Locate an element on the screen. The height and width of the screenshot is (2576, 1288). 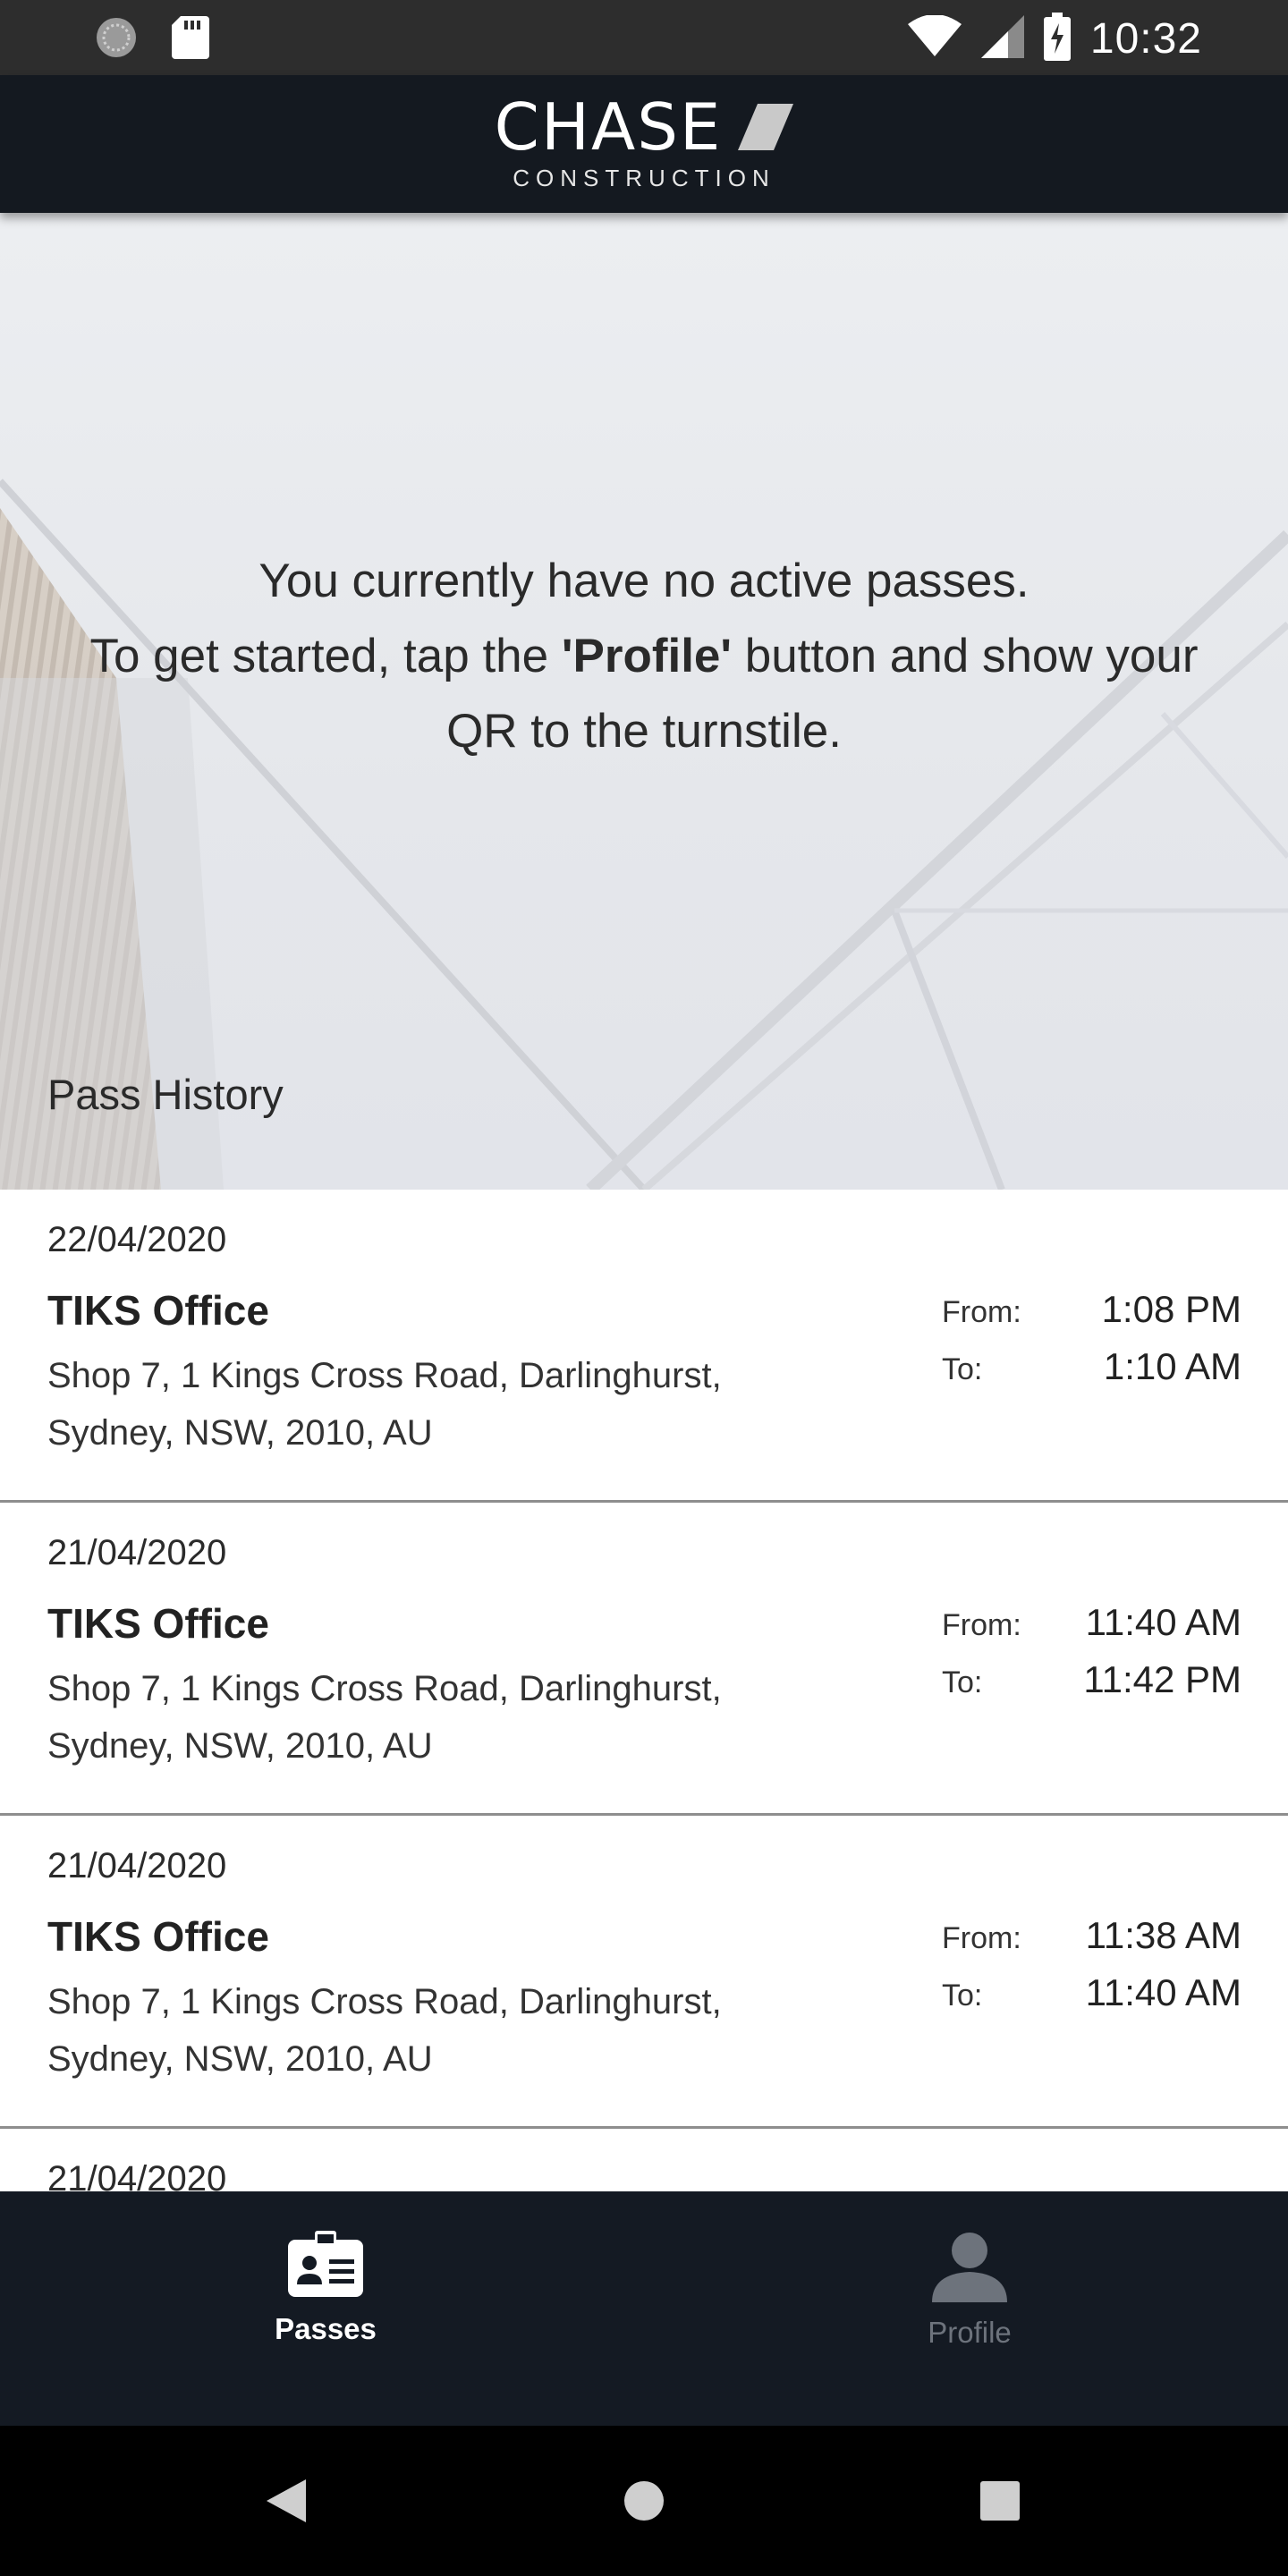
back-button is located at coordinates (286, 2501).